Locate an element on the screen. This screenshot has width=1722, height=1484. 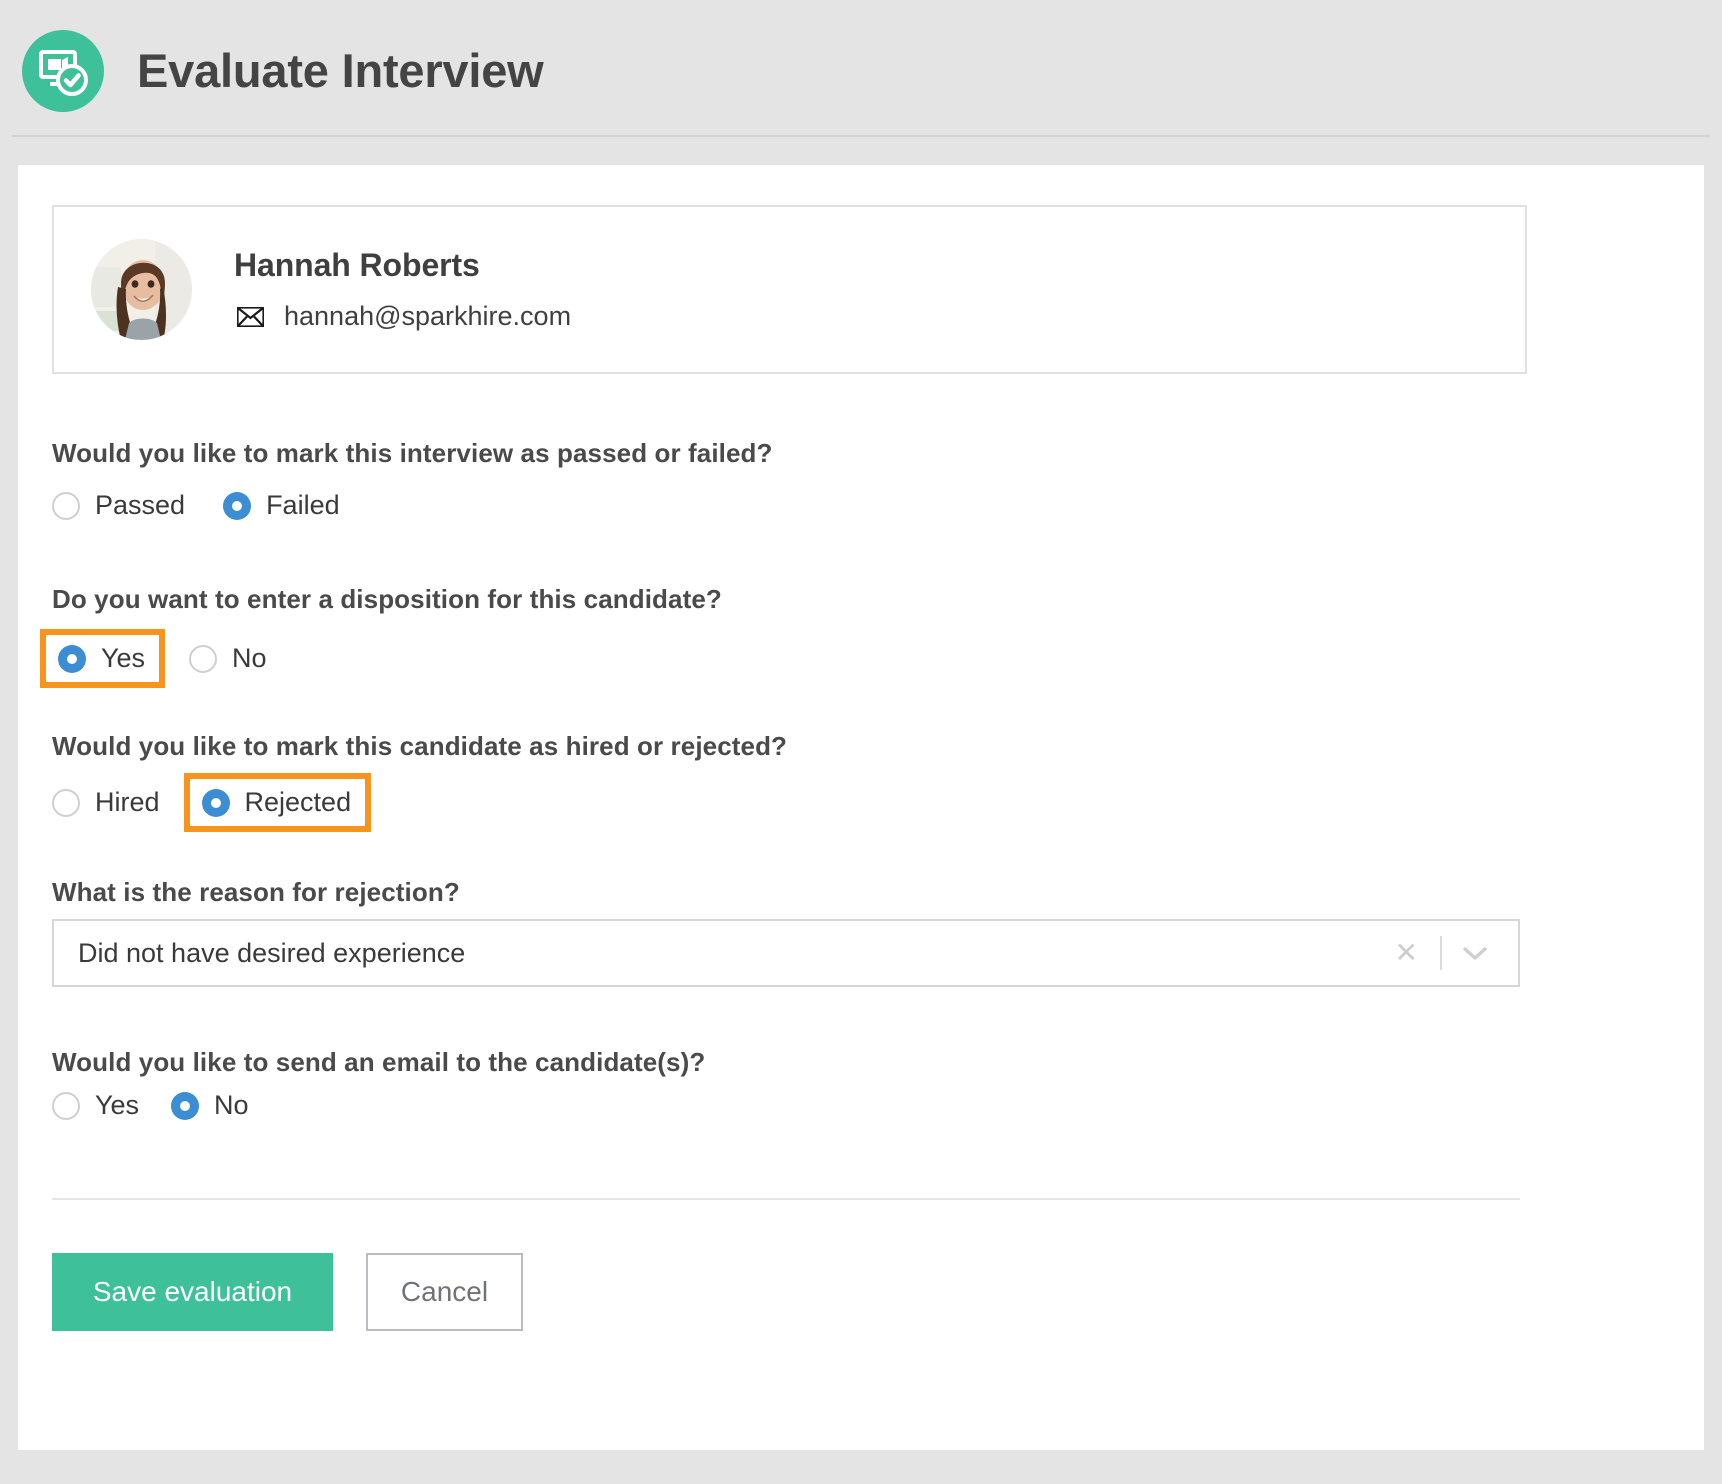
candidate-email: hannah@sparkhire.com is located at coordinates (428, 316).